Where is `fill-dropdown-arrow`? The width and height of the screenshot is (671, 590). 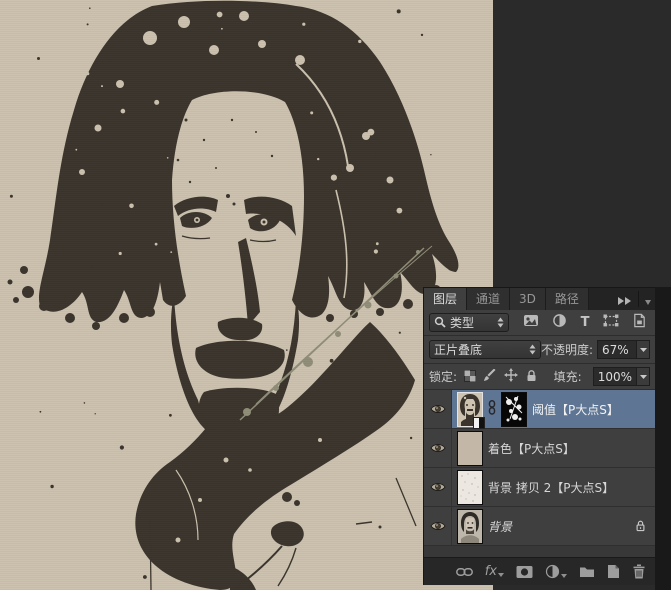
fill-dropdown-arrow is located at coordinates (642, 376).